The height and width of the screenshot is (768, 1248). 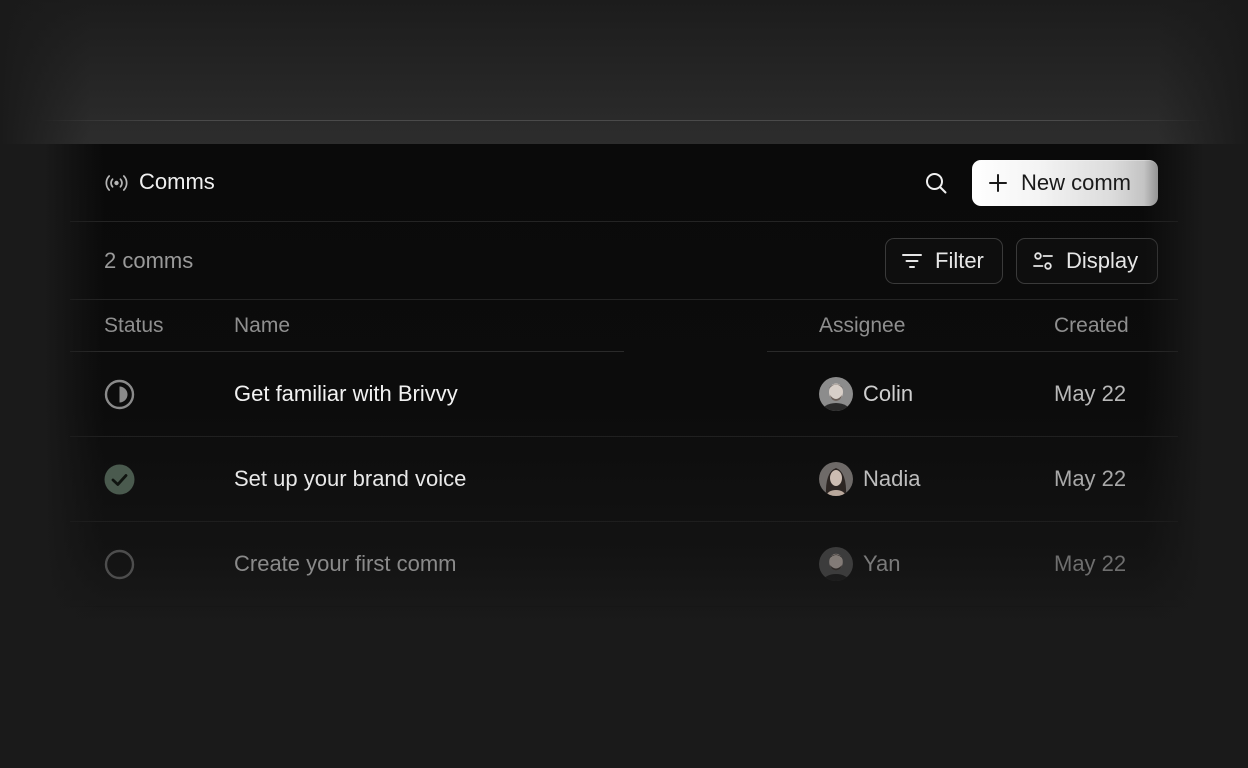 What do you see at coordinates (624, 120) in the screenshot?
I see `top-divider` at bounding box center [624, 120].